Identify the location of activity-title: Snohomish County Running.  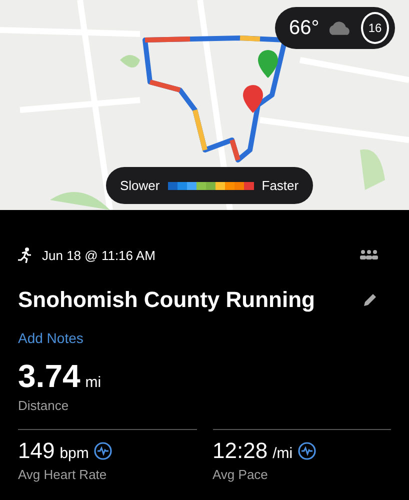
(166, 300).